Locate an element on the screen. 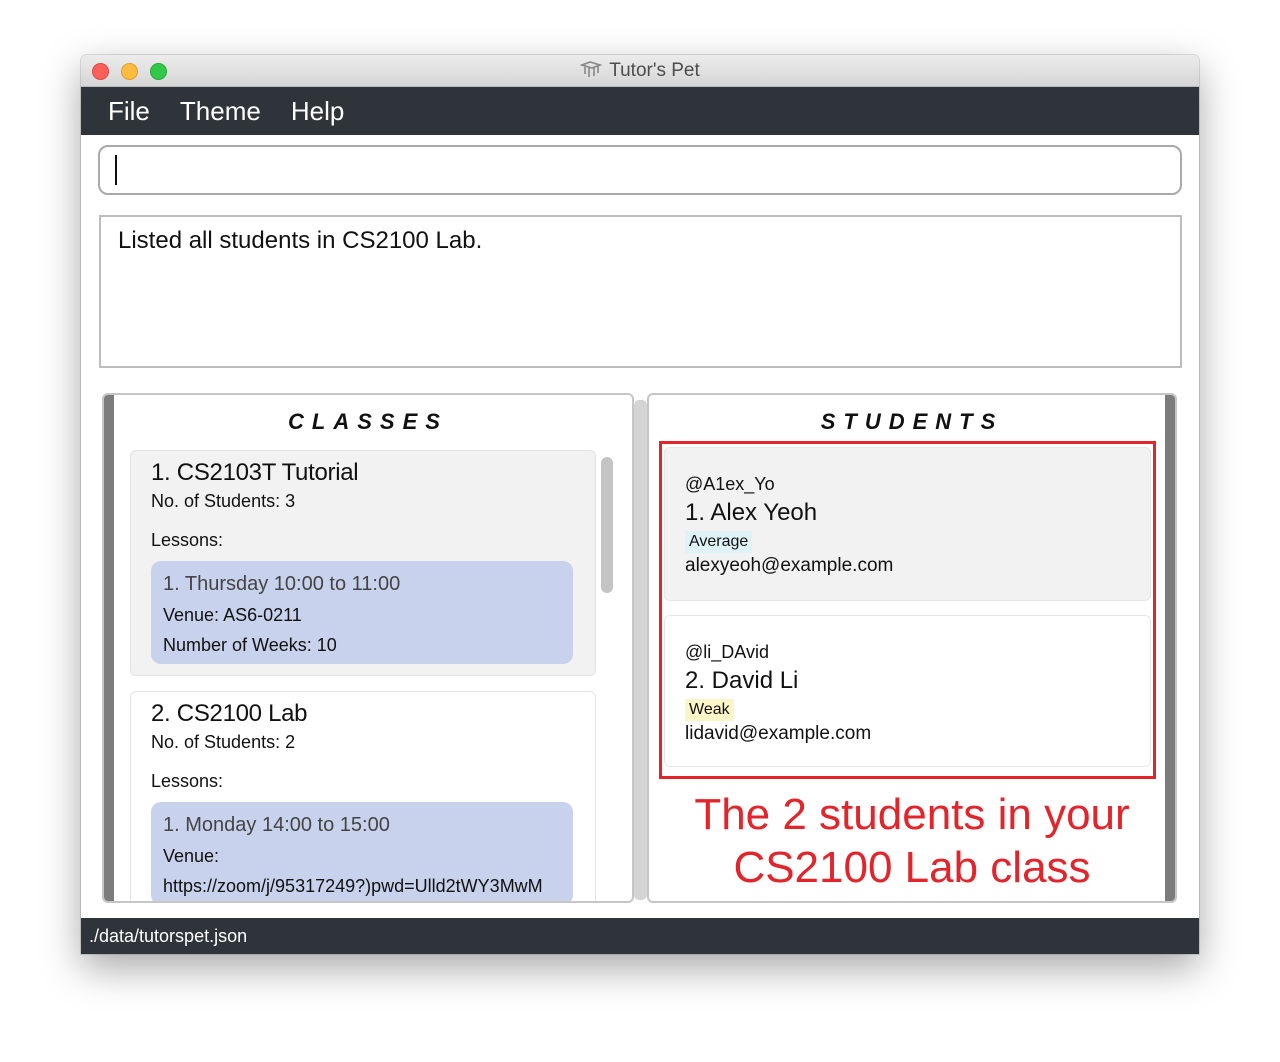 This screenshot has width=1280, height=1062. classes-heading: CLASSES is located at coordinates (368, 421).